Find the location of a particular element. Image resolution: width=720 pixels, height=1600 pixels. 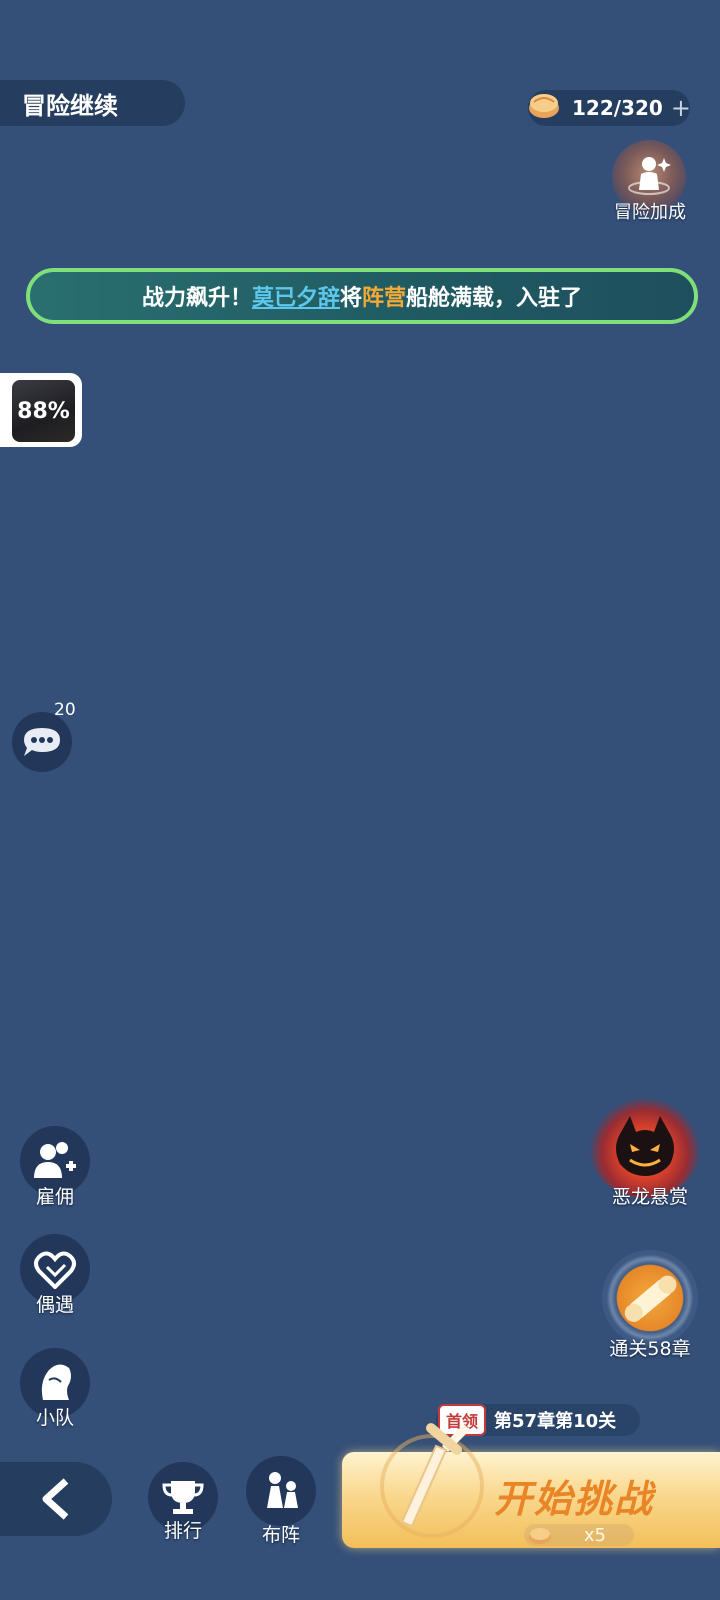

chess-pieces-icon is located at coordinates (282, 1490).